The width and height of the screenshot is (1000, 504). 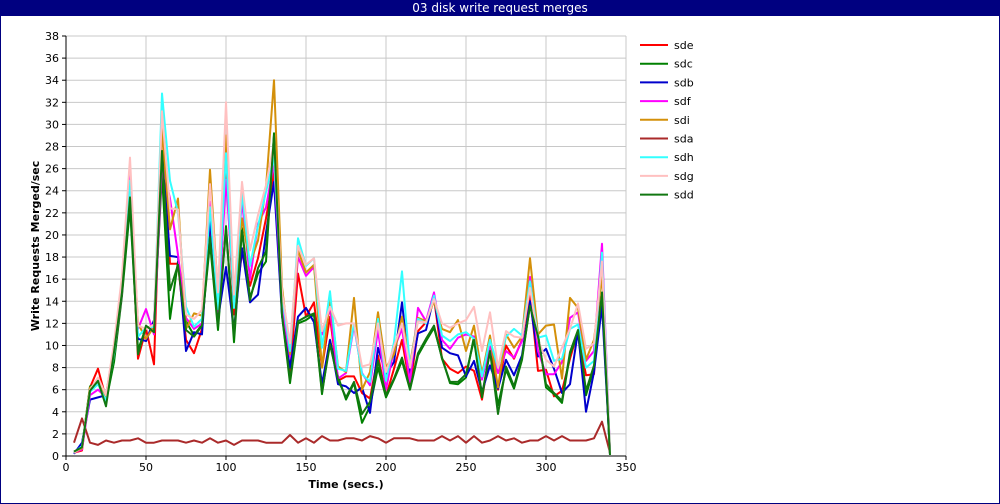 I want to click on y-tick-label: 26, so click(x=52, y=169).